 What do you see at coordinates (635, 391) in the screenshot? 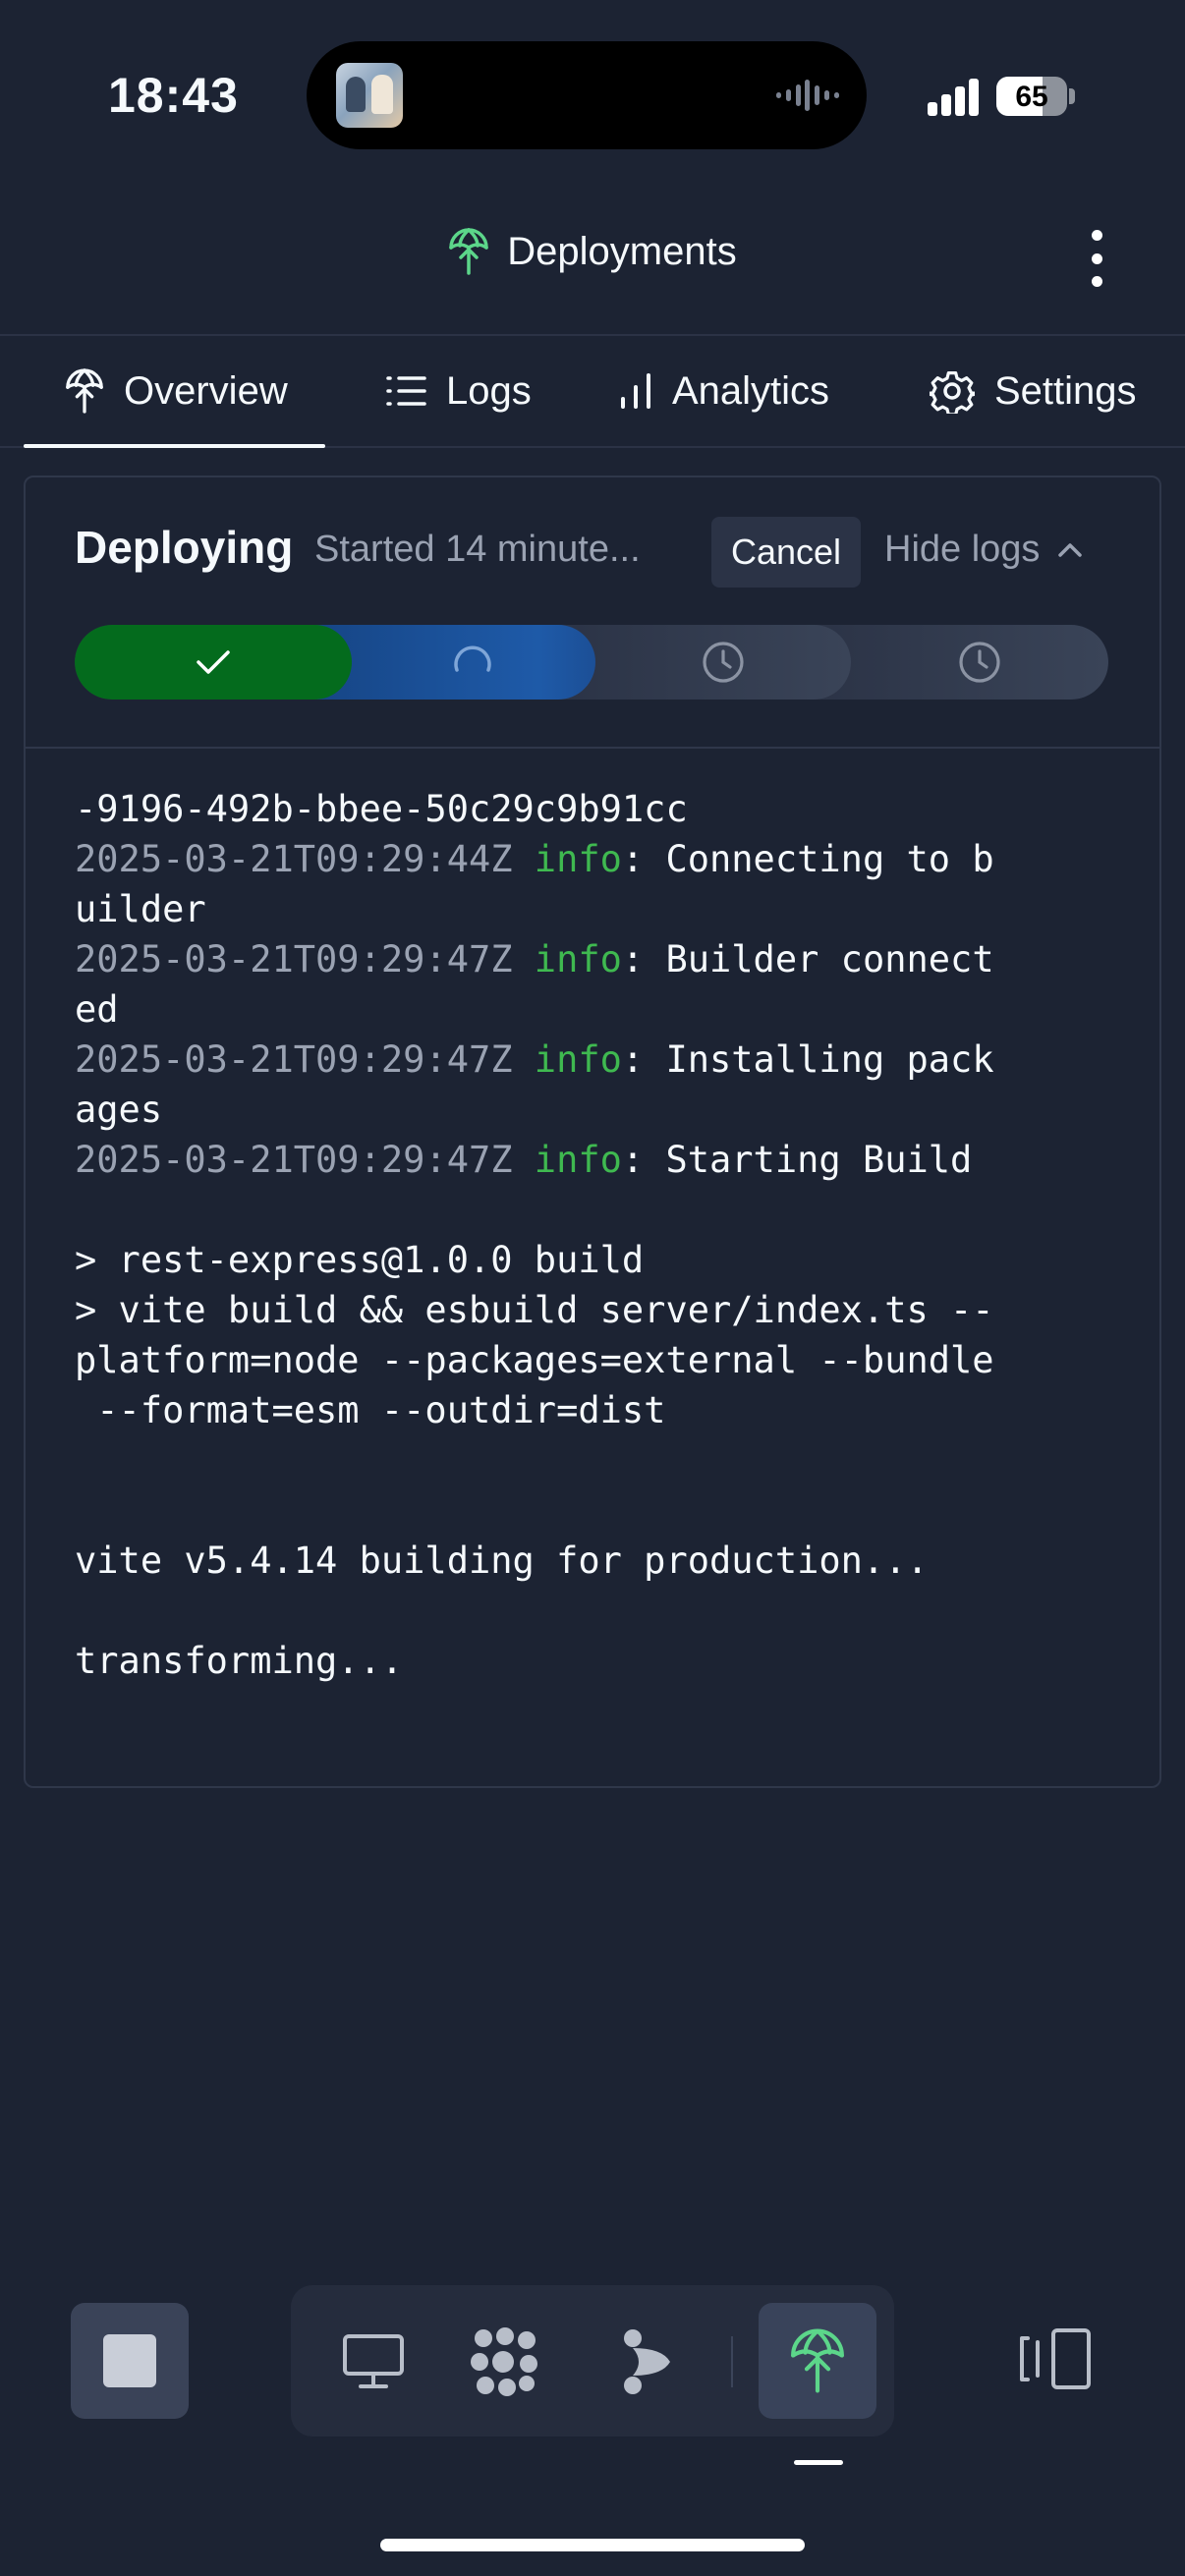
I see `bar-chart-icon` at bounding box center [635, 391].